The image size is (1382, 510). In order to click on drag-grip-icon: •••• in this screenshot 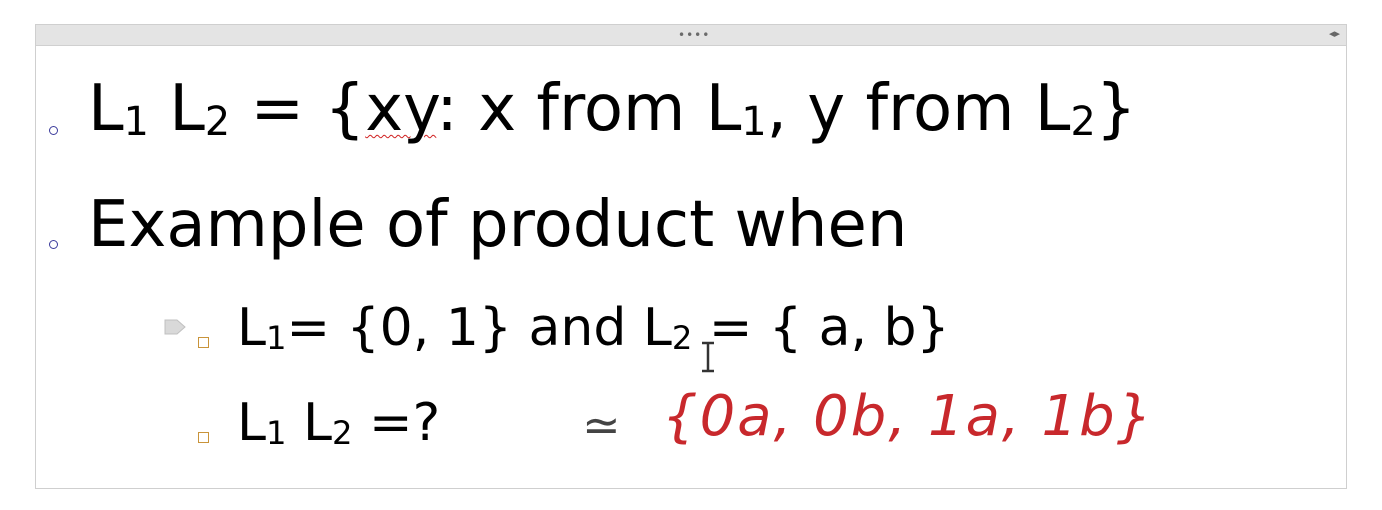, I will do `click(694, 35)`.